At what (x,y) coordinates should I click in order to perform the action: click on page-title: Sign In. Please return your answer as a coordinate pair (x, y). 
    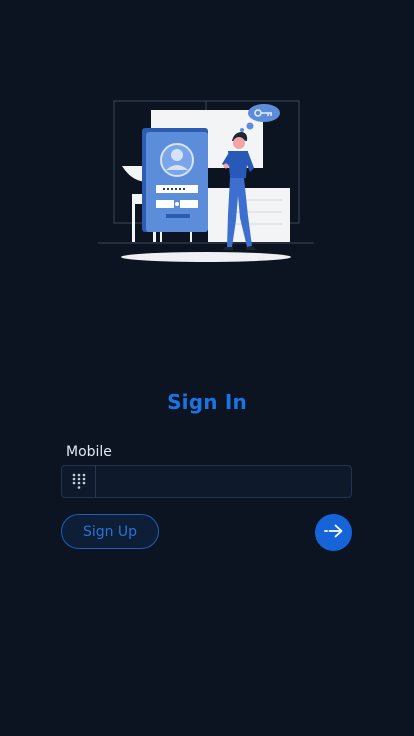
    Looking at the image, I should click on (207, 402).